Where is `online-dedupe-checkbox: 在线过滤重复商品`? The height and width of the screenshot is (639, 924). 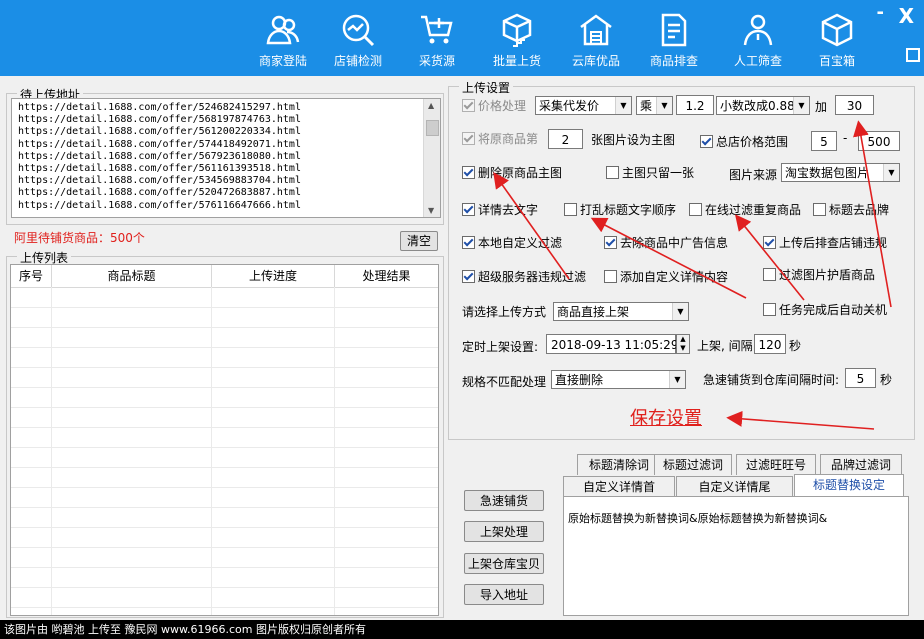
online-dedupe-checkbox: 在线过滤重复商品 is located at coordinates (745, 210).